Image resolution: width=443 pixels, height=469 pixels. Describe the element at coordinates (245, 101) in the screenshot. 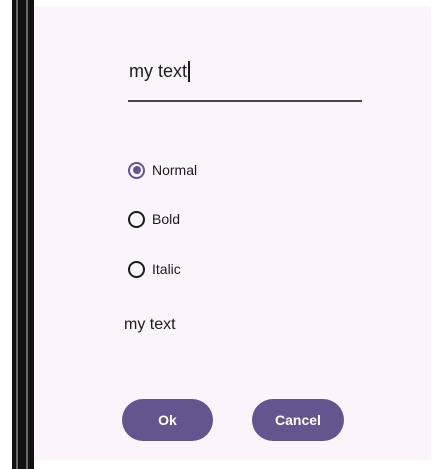

I see `text-input-underline` at that location.